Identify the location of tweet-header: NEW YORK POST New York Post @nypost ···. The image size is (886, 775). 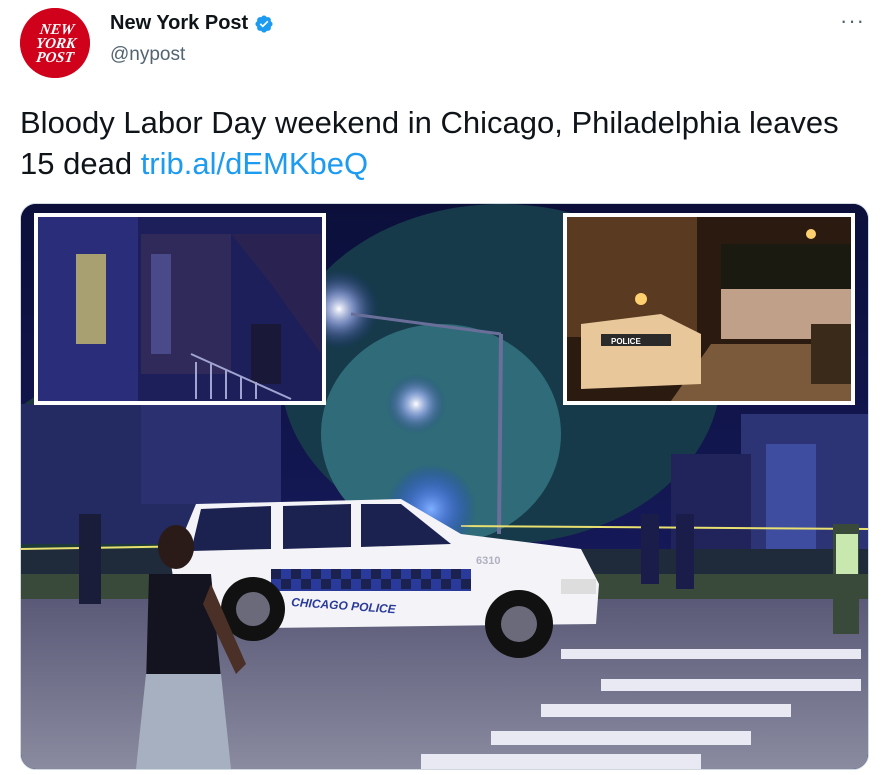
(443, 45).